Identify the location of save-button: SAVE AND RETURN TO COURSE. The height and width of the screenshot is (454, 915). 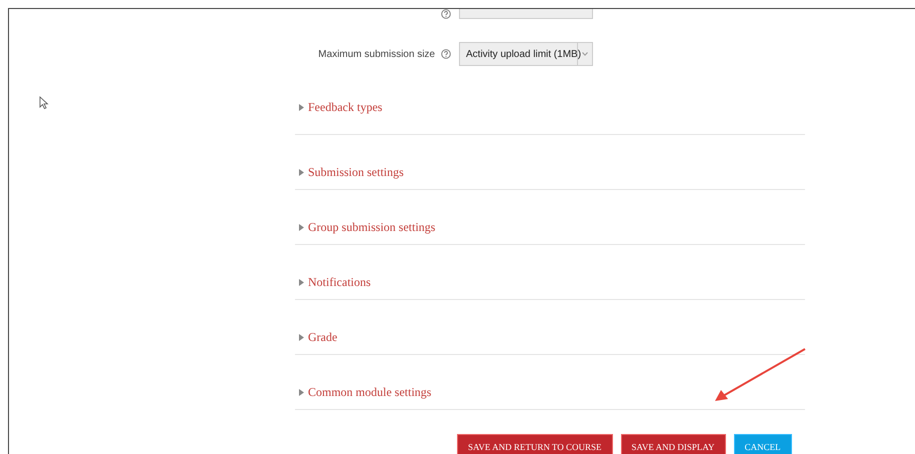
(535, 444).